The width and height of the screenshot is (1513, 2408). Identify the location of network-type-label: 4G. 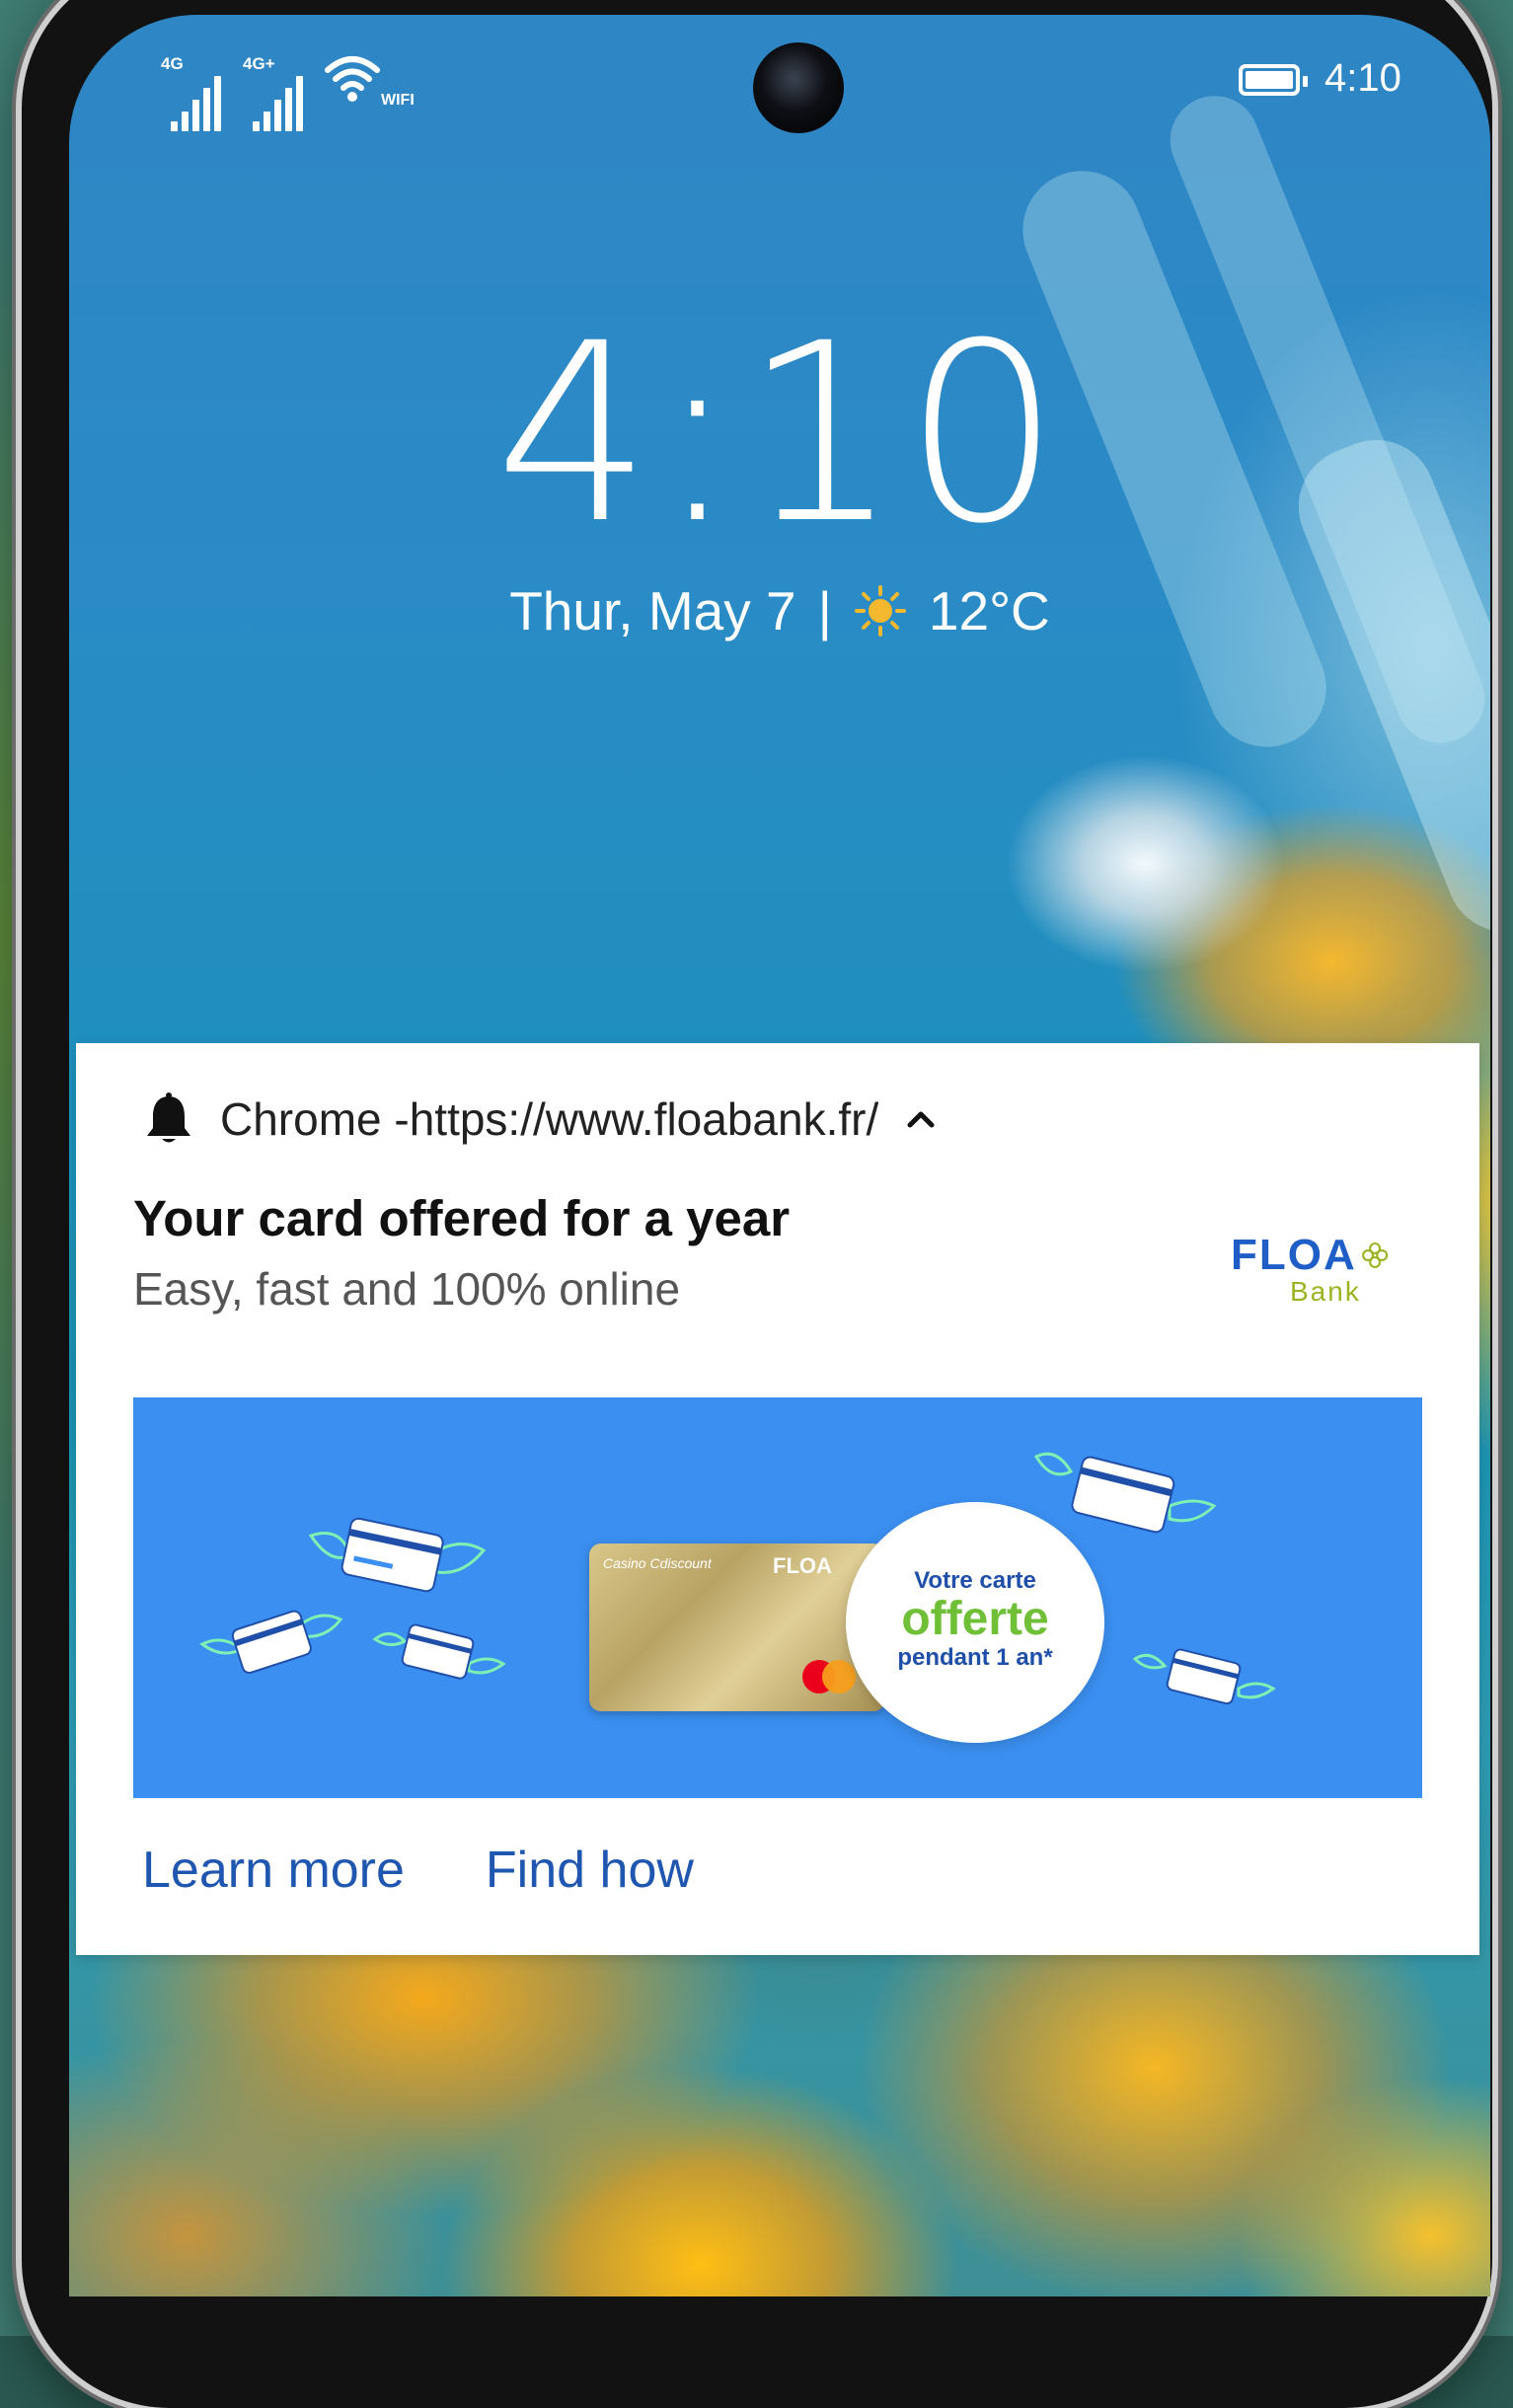
(172, 64).